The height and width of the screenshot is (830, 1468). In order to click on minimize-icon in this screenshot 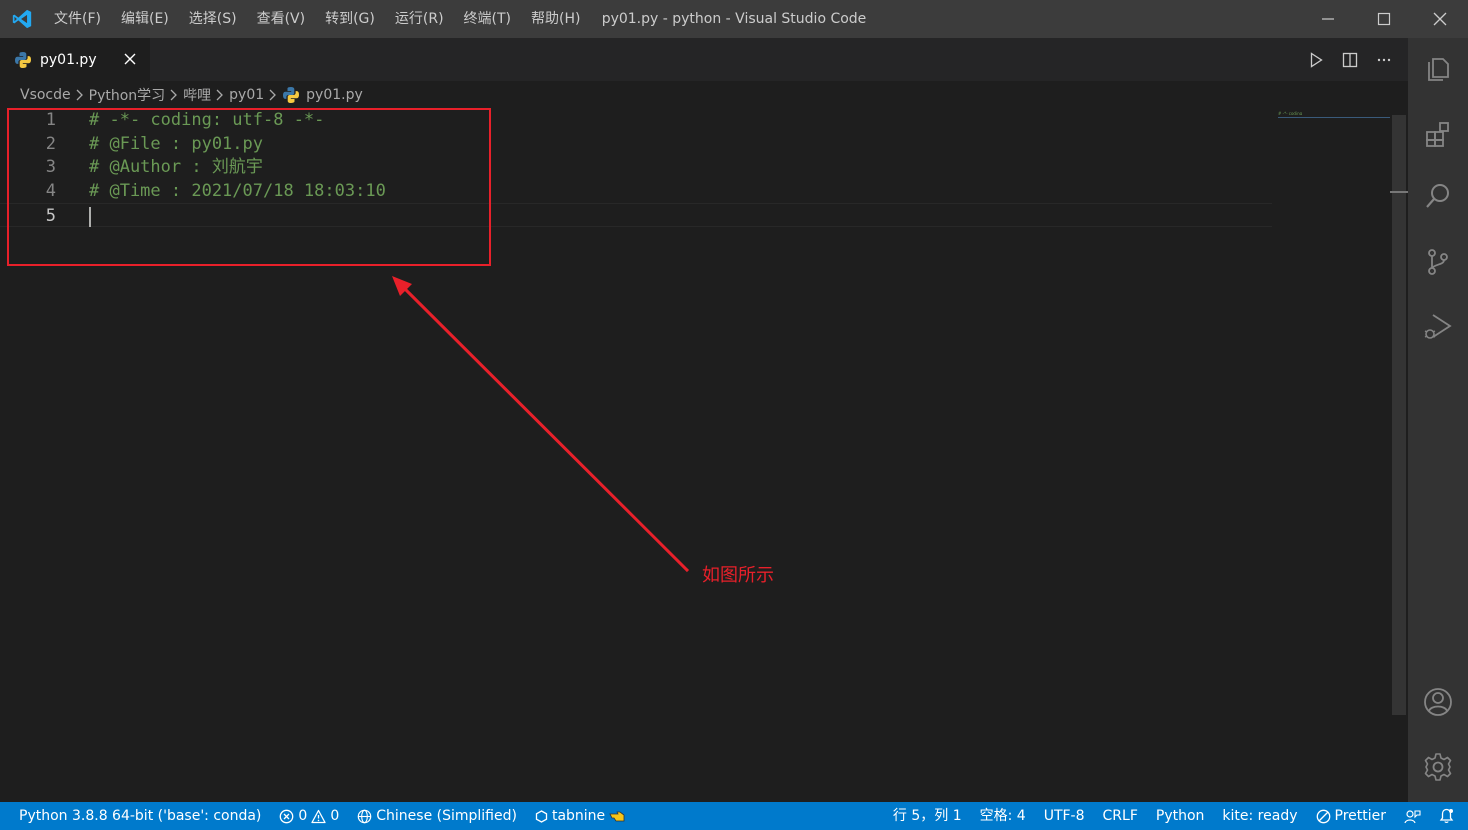, I will do `click(1328, 19)`.